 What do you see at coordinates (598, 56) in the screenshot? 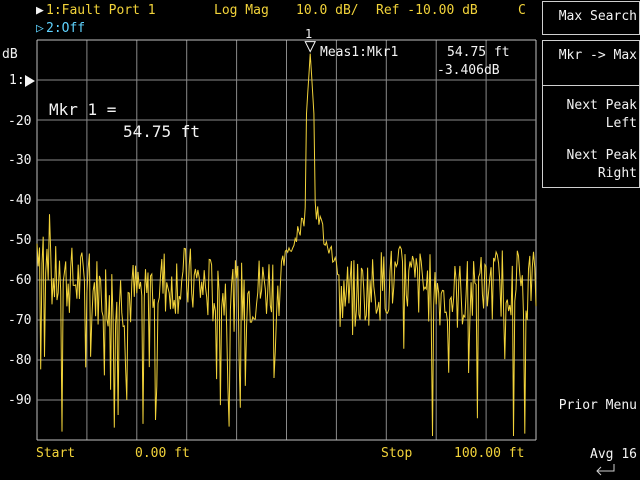
I see `mkr-to-max-button: Mkr -> Max` at bounding box center [598, 56].